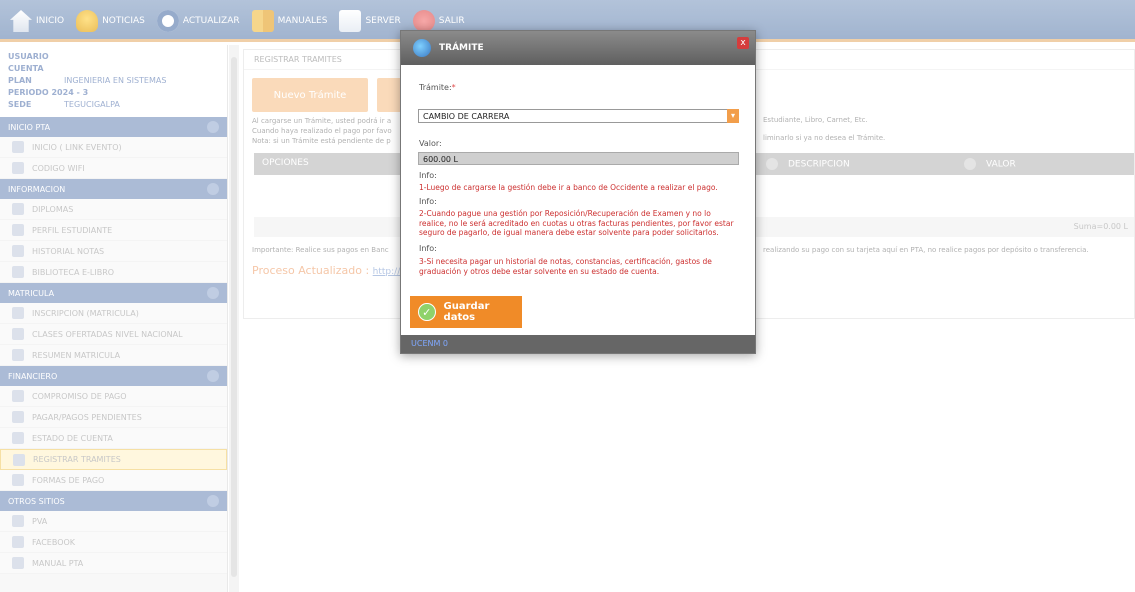 The height and width of the screenshot is (592, 1135). I want to click on tramite-select: CAMBIO DE CARRERA ▾, so click(578, 116).